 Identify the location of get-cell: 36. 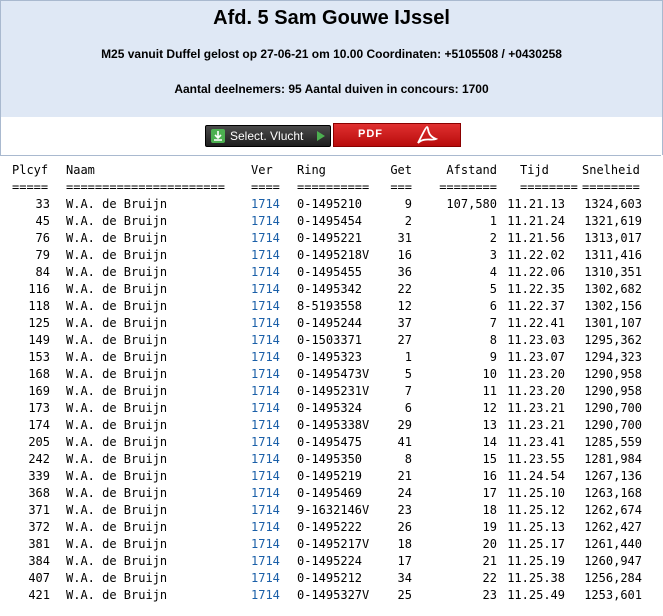
(404, 272).